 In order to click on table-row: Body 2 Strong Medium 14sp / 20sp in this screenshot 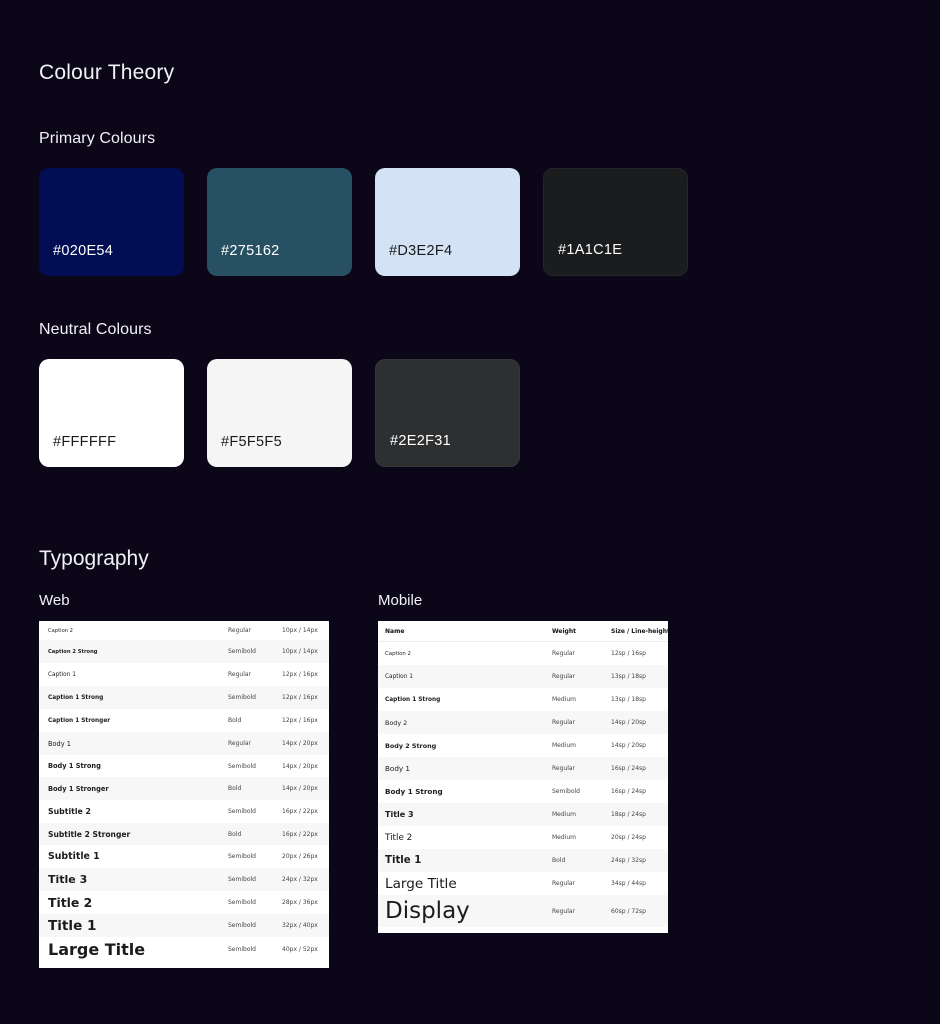, I will do `click(523, 745)`.